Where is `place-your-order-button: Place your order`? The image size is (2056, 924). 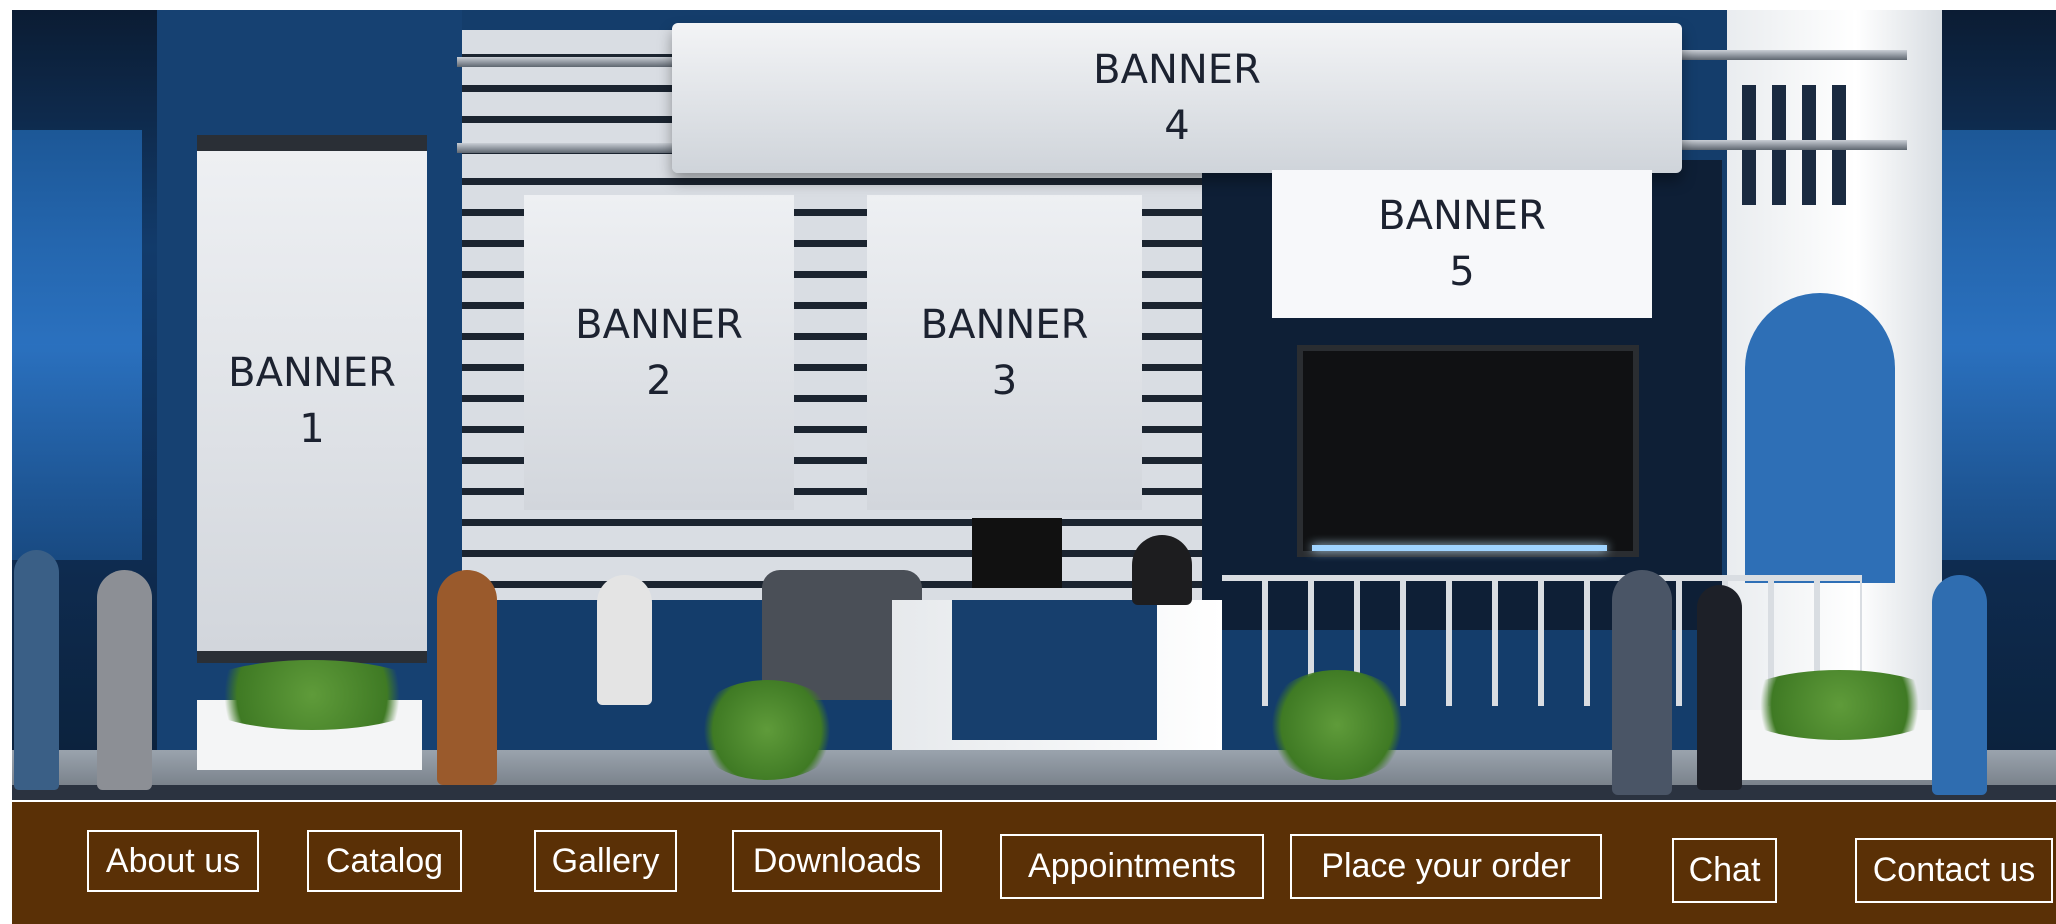 place-your-order-button: Place your order is located at coordinates (1446, 866).